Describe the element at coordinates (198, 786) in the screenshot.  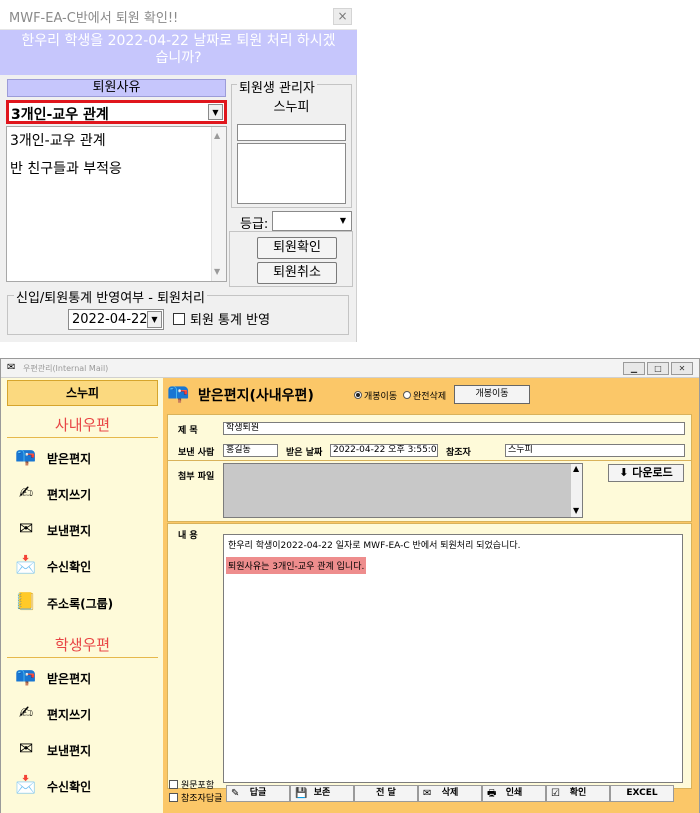
I see `include-original-label: 원문포함` at that location.